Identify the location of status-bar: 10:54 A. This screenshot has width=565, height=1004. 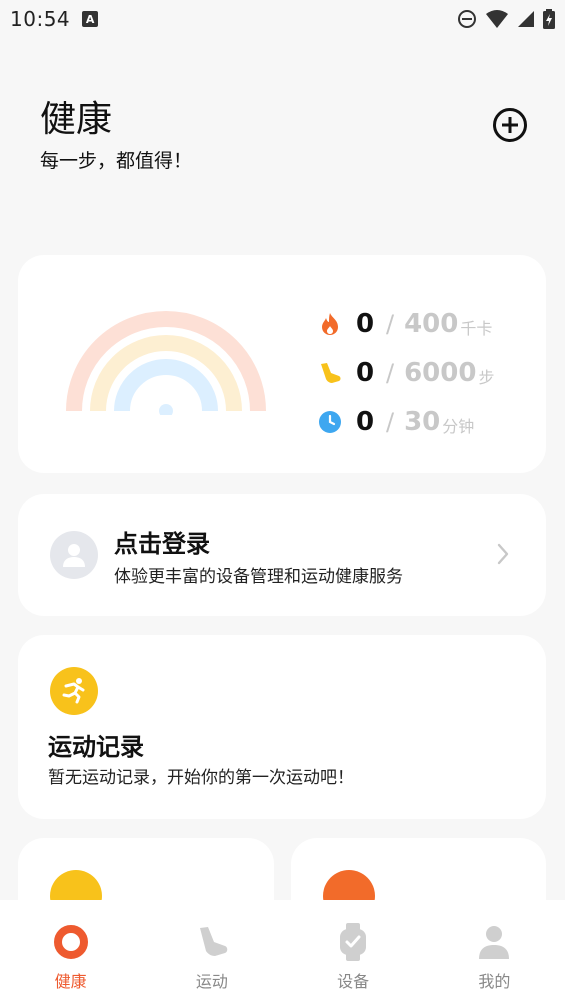
(282, 19).